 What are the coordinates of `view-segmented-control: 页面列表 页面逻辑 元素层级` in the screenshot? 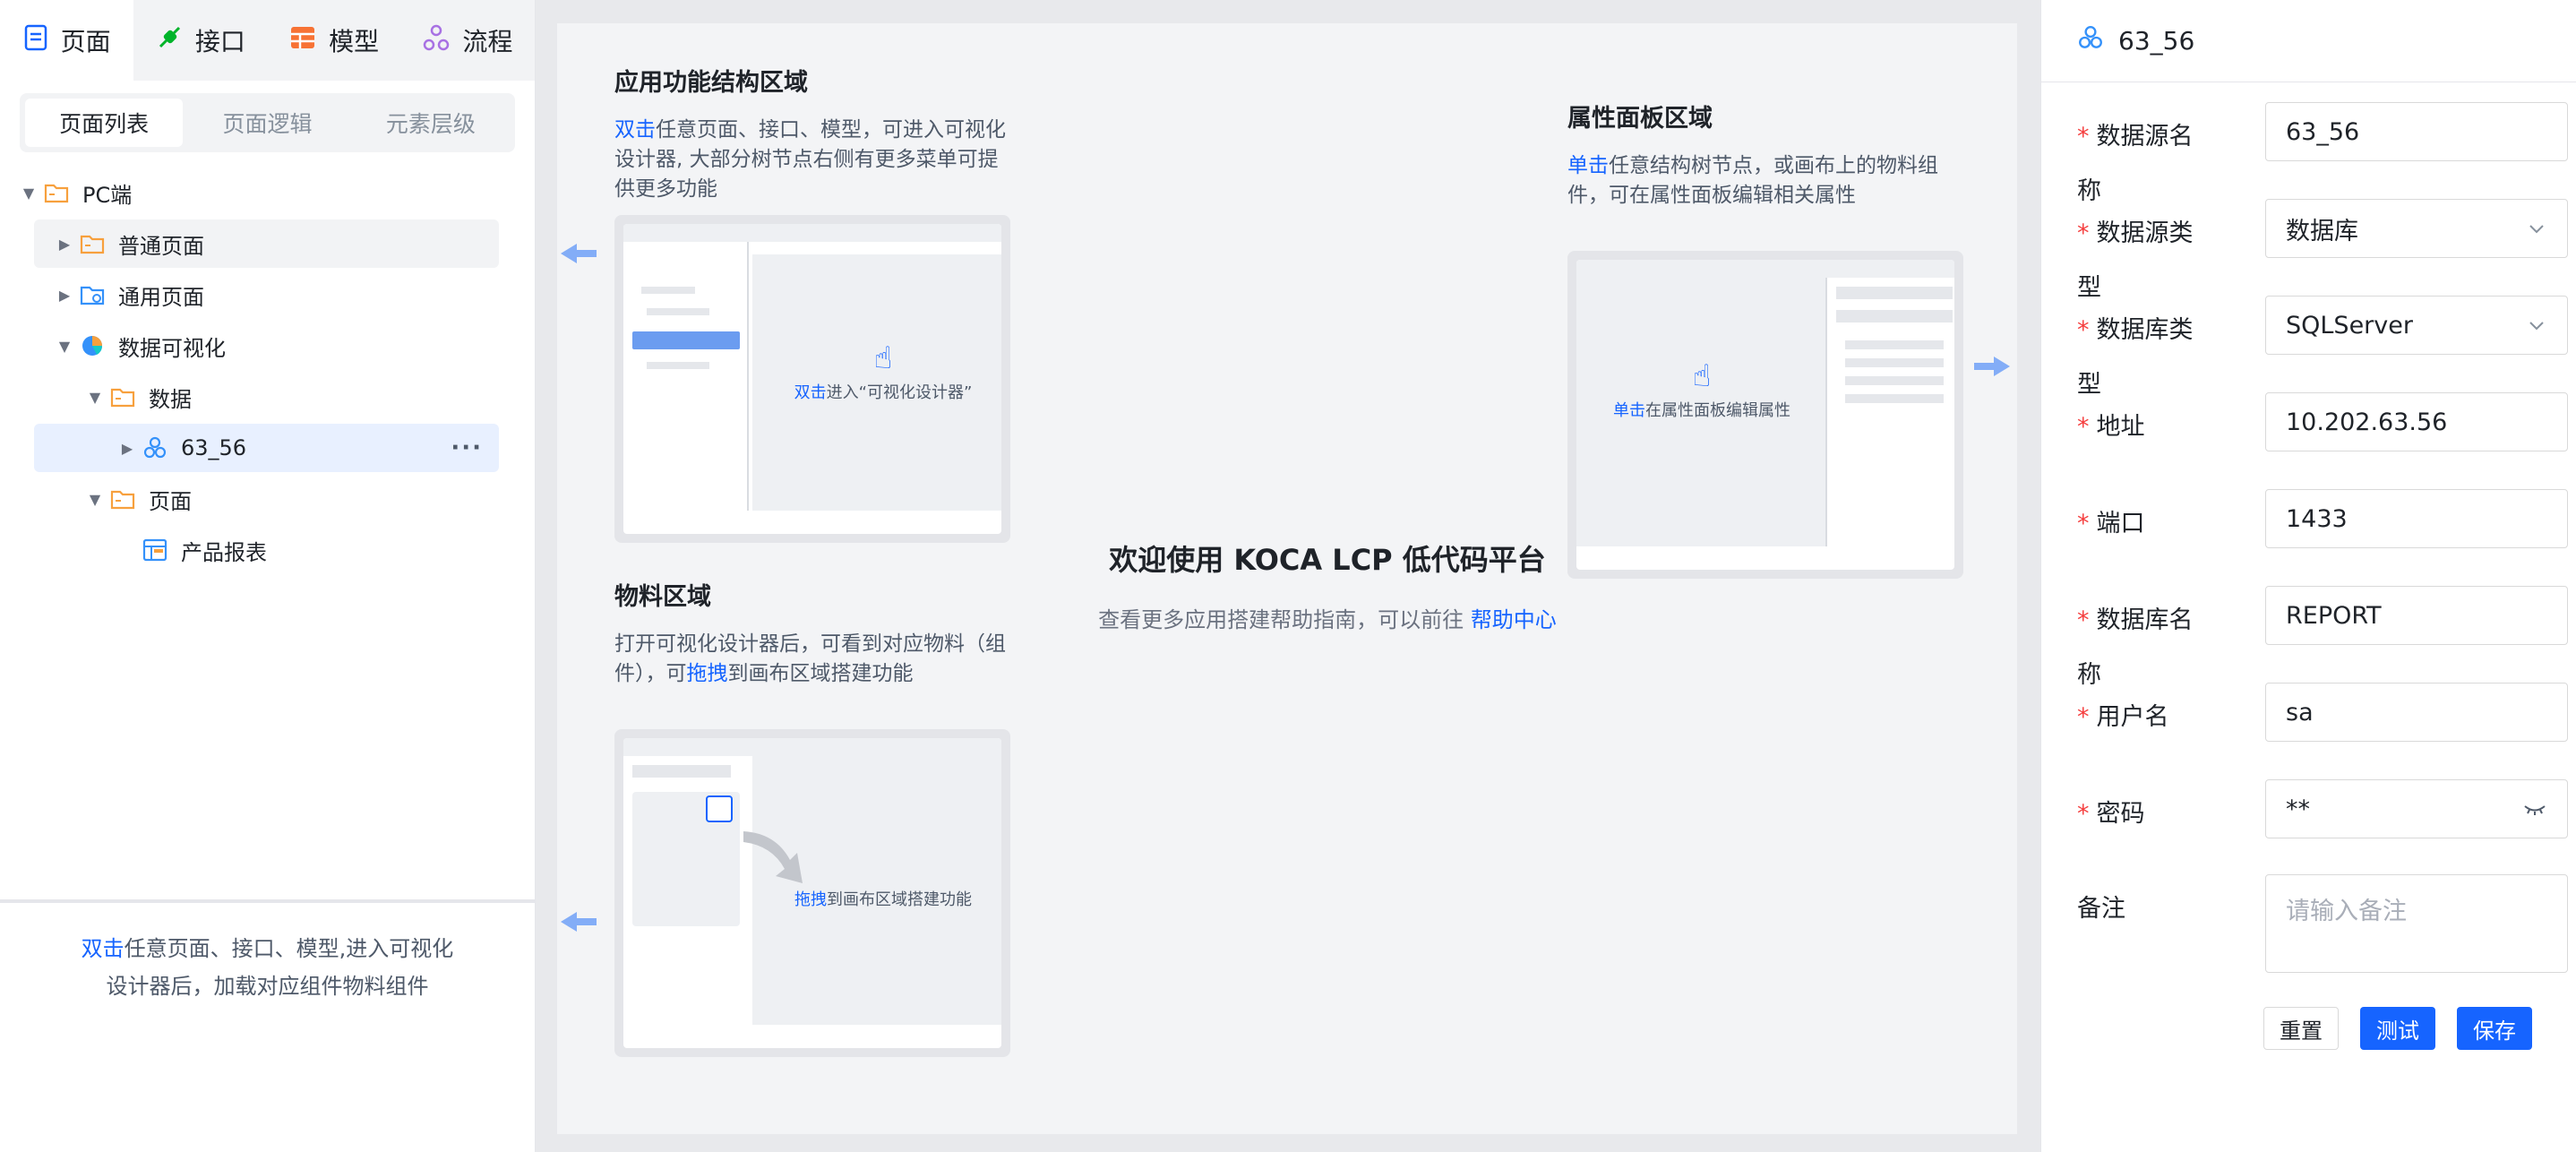 It's located at (267, 122).